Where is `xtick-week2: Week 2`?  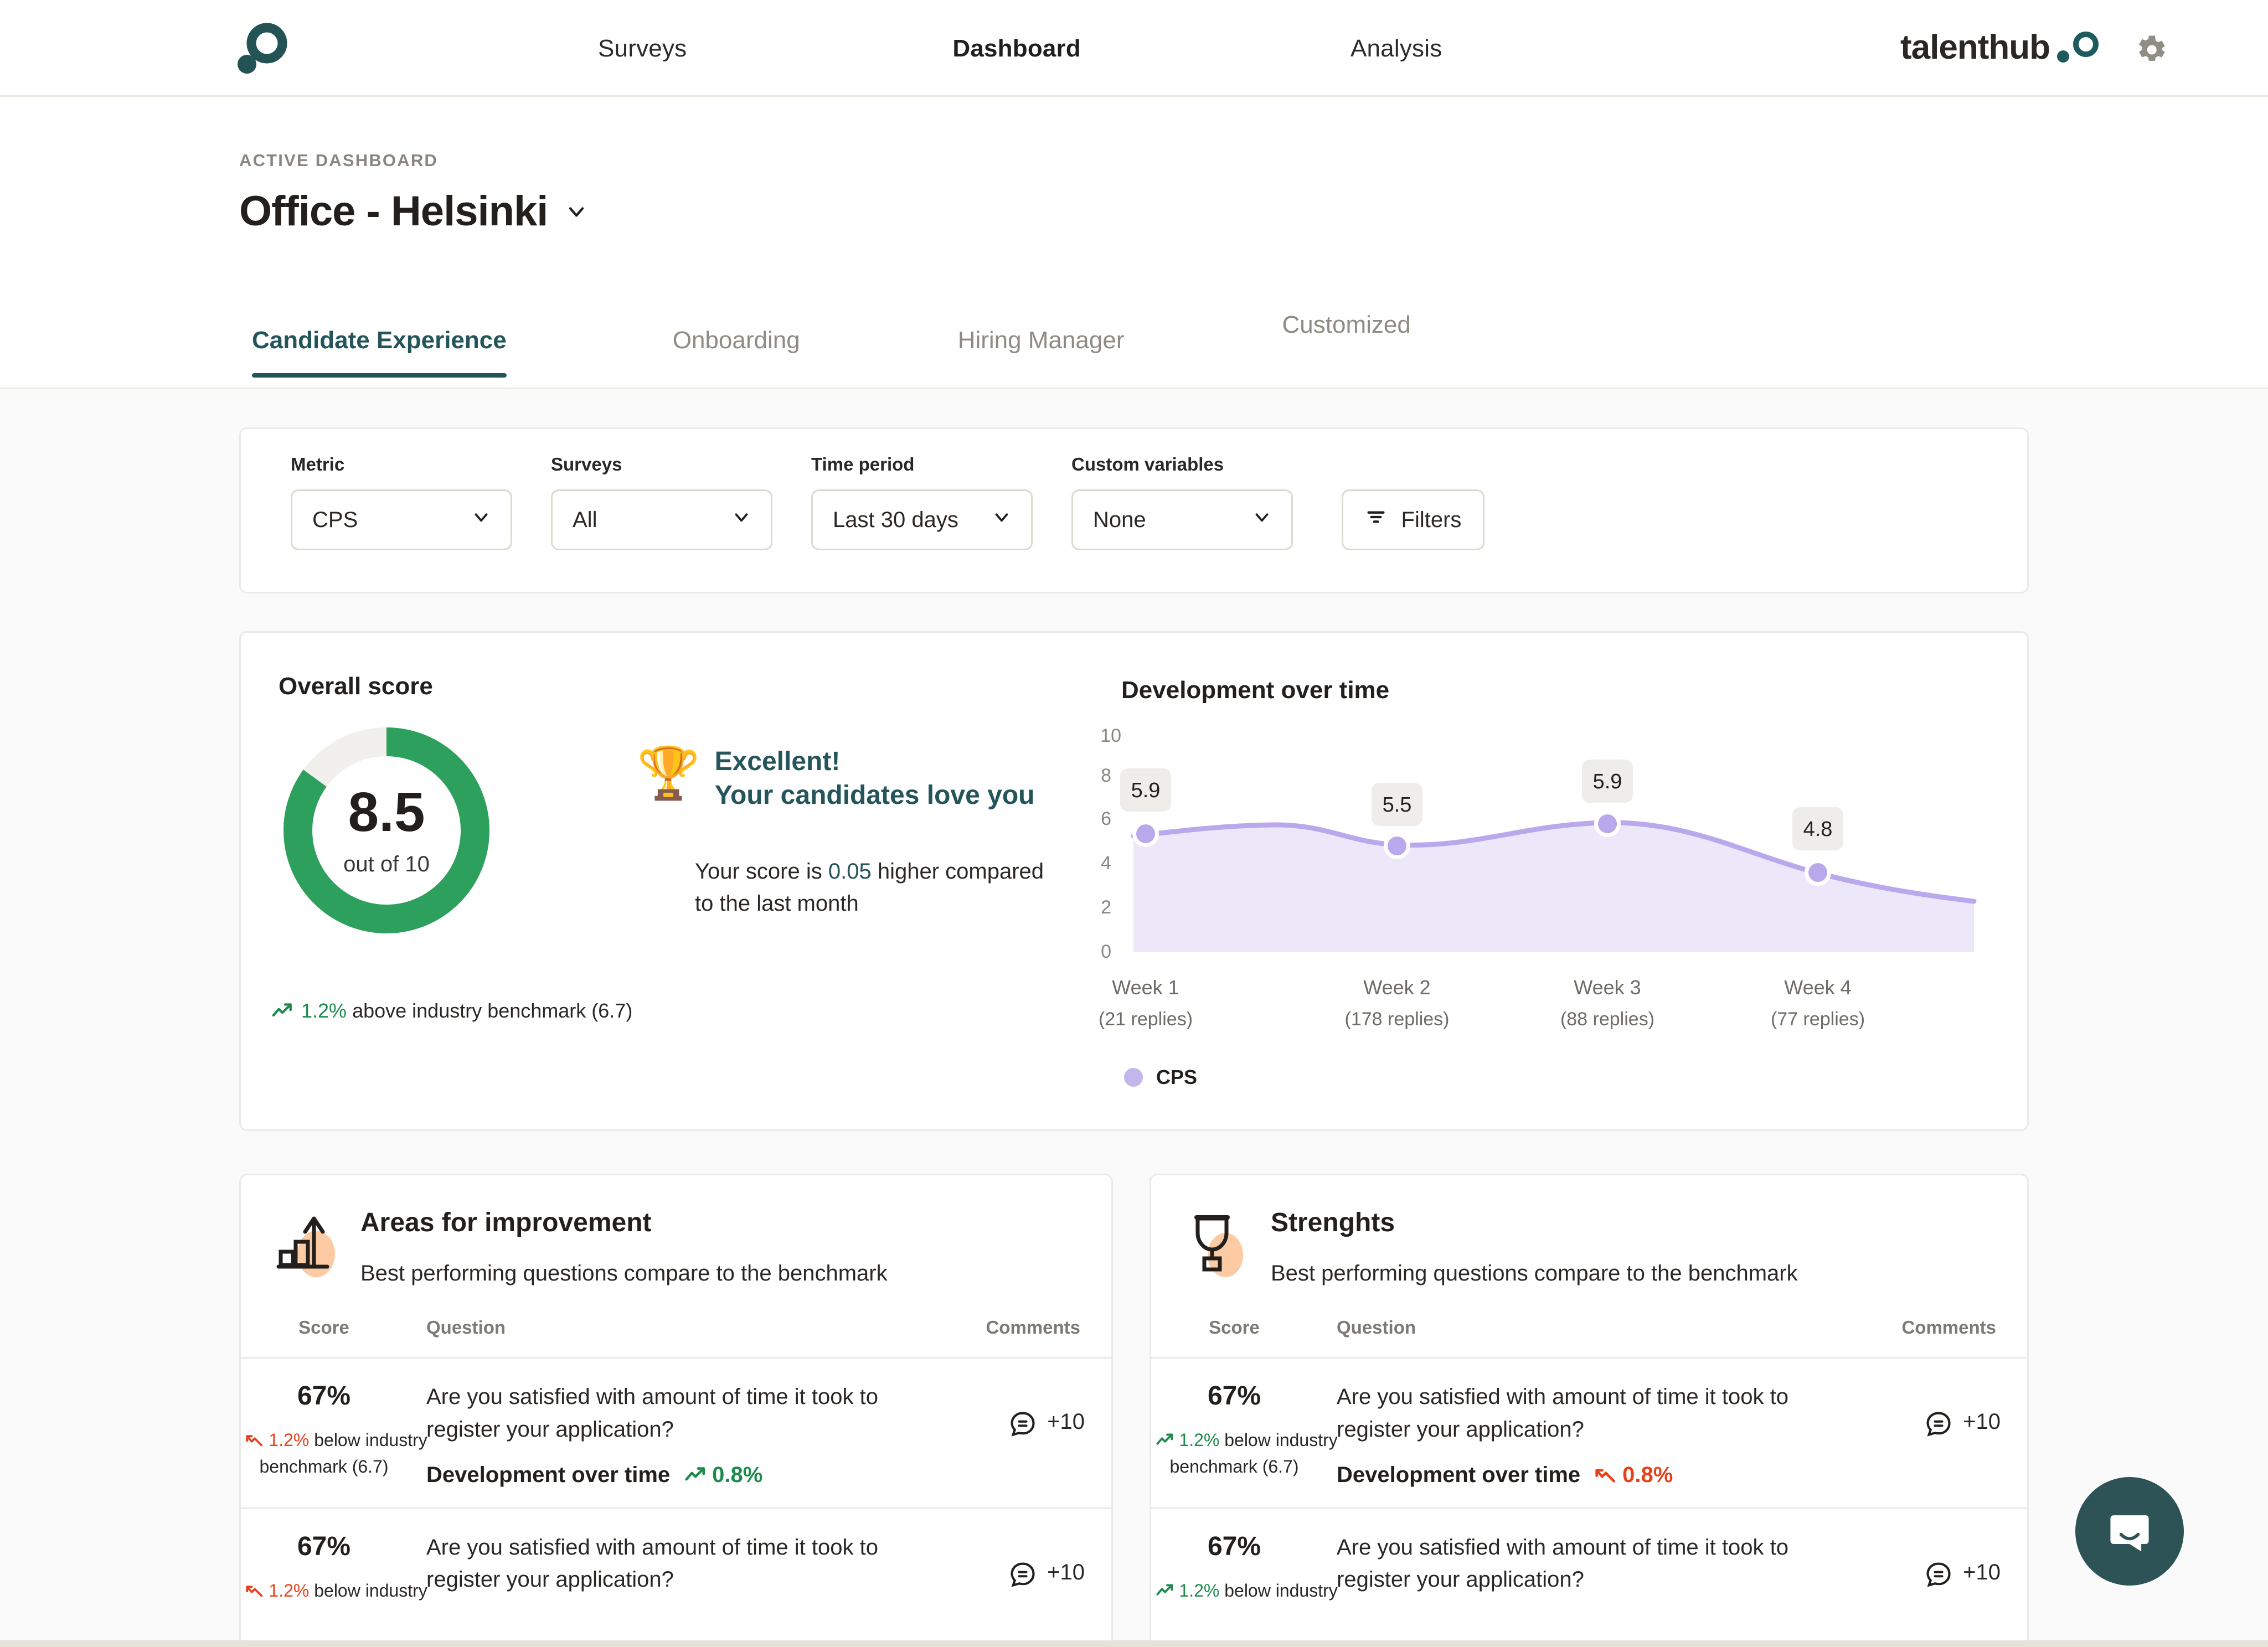 xtick-week2: Week 2 is located at coordinates (1396, 987).